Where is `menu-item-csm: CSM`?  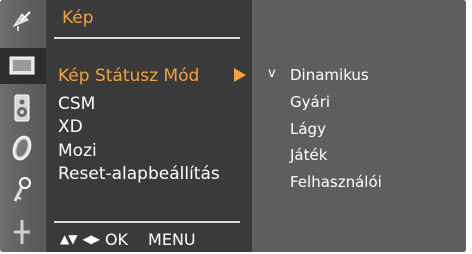 menu-item-csm: CSM is located at coordinates (76, 104).